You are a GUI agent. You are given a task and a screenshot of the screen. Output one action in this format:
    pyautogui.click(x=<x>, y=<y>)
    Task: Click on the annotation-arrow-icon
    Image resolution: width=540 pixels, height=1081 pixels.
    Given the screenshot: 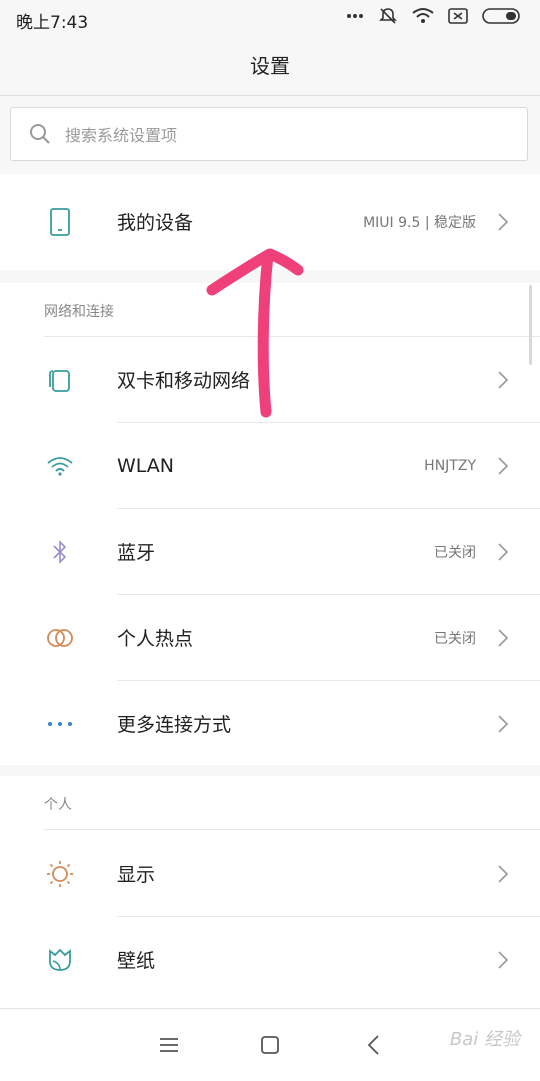 What is the action you would take?
    pyautogui.click(x=255, y=333)
    